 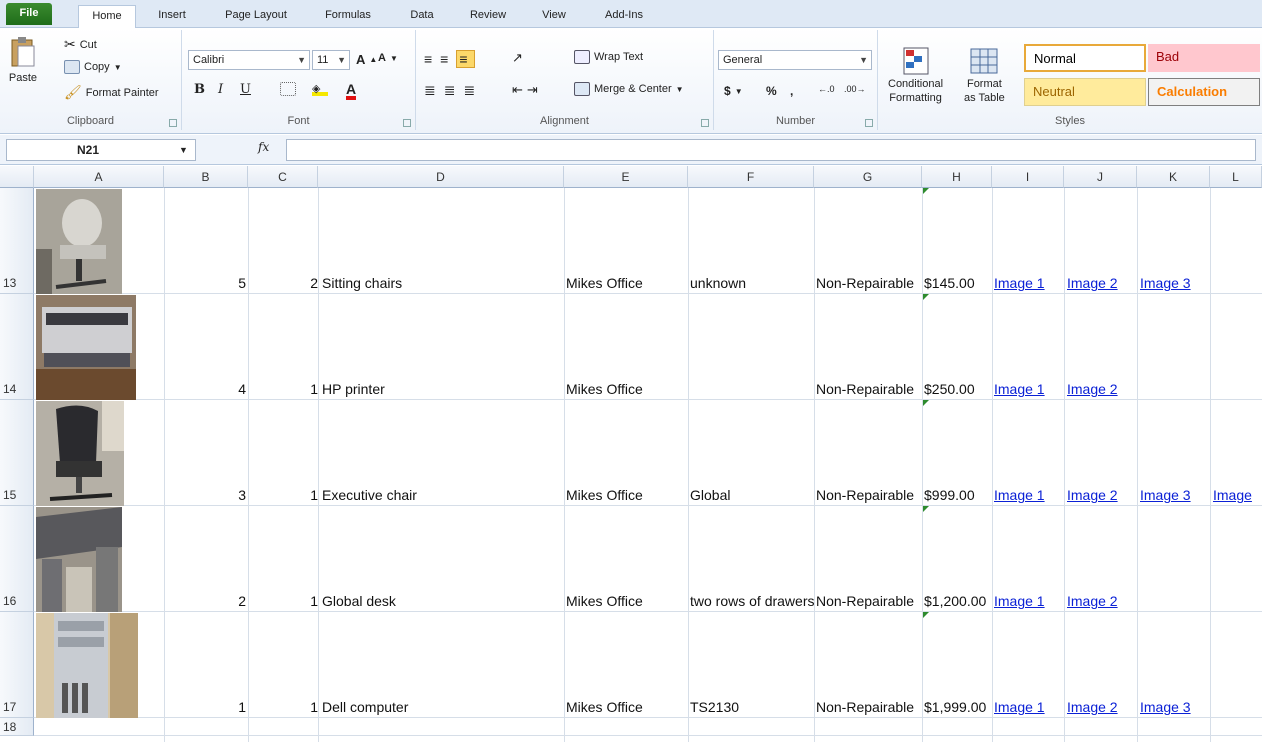 What do you see at coordinates (173, 123) in the screenshot?
I see `clipboard-launcher-icon` at bounding box center [173, 123].